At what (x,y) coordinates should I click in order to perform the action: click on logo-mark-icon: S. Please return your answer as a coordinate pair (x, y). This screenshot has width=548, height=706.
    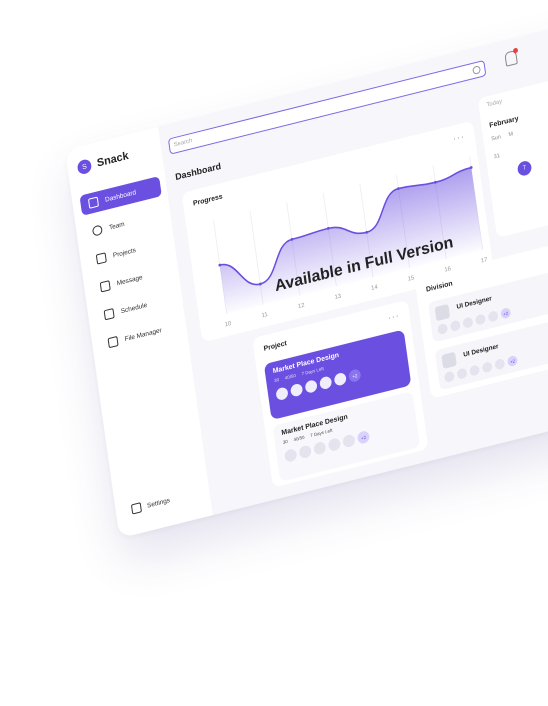
    Looking at the image, I should click on (84, 167).